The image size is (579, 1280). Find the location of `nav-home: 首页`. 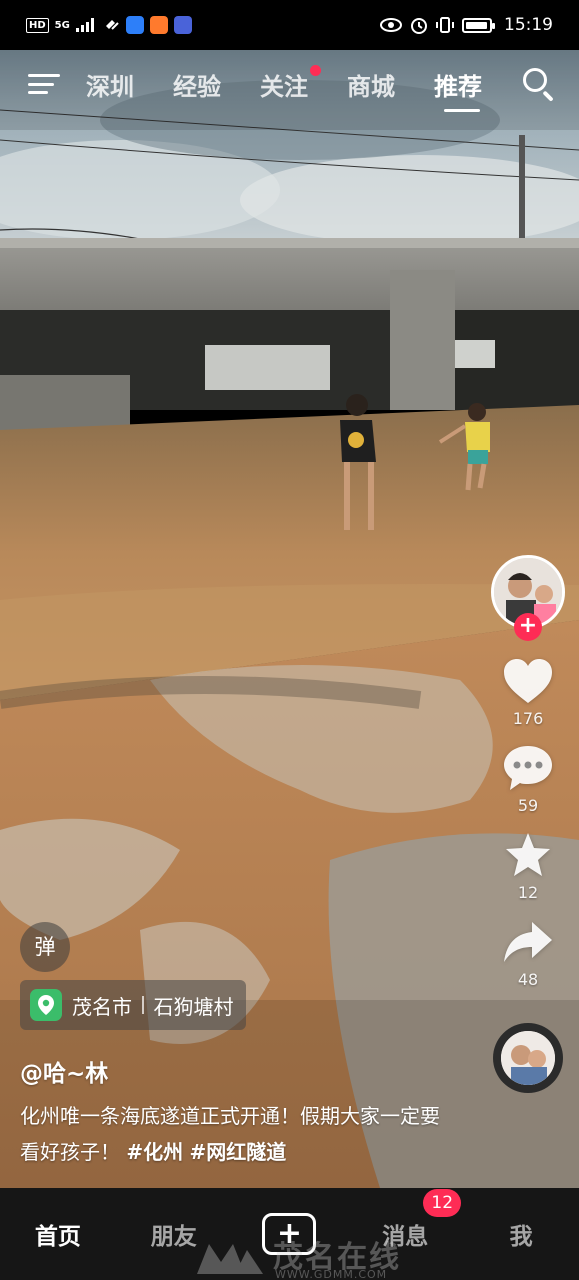

nav-home: 首页 is located at coordinates (58, 1234).